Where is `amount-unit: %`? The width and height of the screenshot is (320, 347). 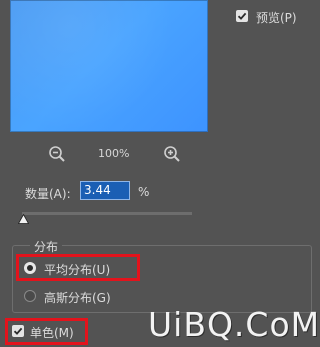
amount-unit: % is located at coordinates (144, 192).